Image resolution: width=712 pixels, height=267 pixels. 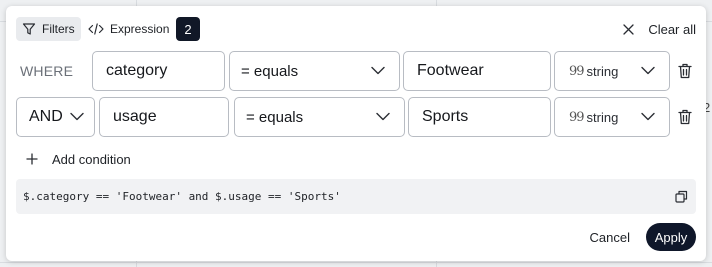 I want to click on tab-expression: Expression, so click(x=128, y=29).